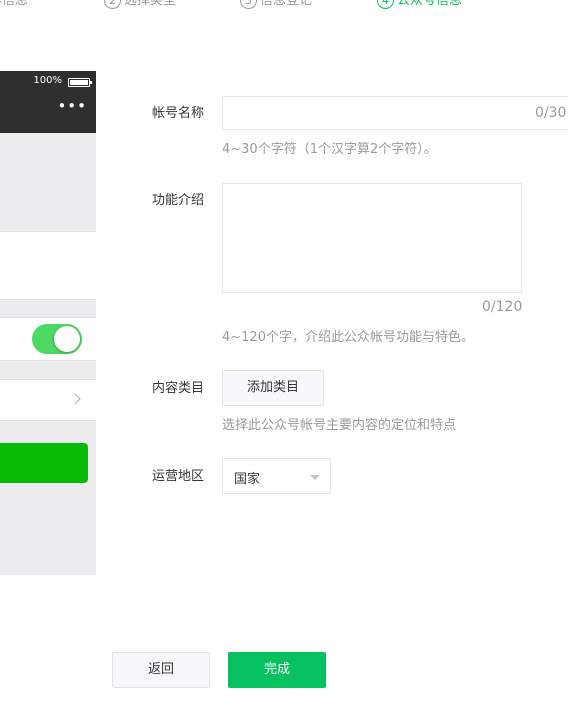 The width and height of the screenshot is (568, 702). What do you see at coordinates (502, 307) in the screenshot?
I see `intro-counter: 0/120` at bounding box center [502, 307].